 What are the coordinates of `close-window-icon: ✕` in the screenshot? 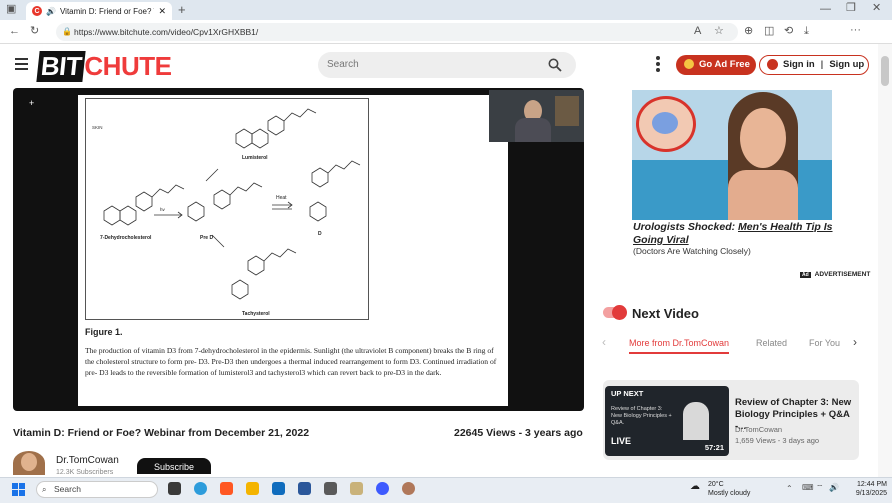 It's located at (876, 8).